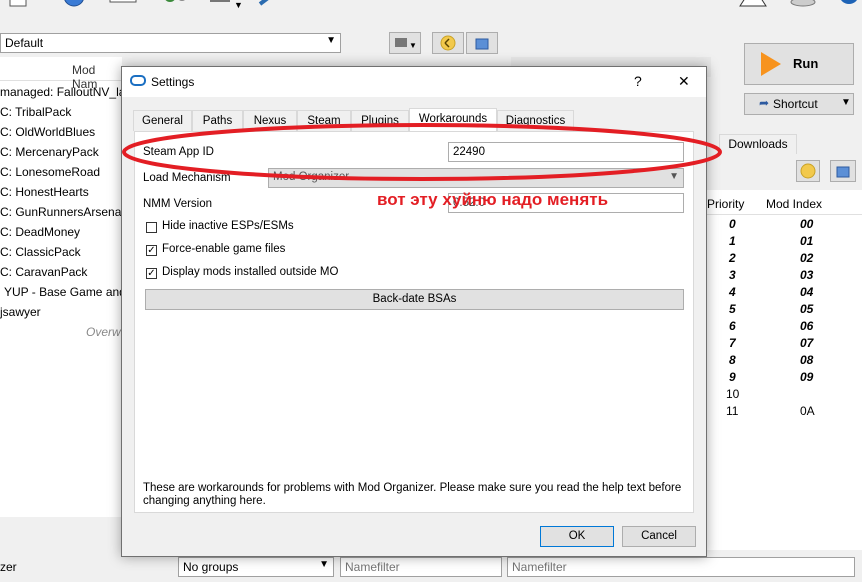  What do you see at coordinates (431, 11) in the screenshot?
I see `main-toolbar: ▼` at bounding box center [431, 11].